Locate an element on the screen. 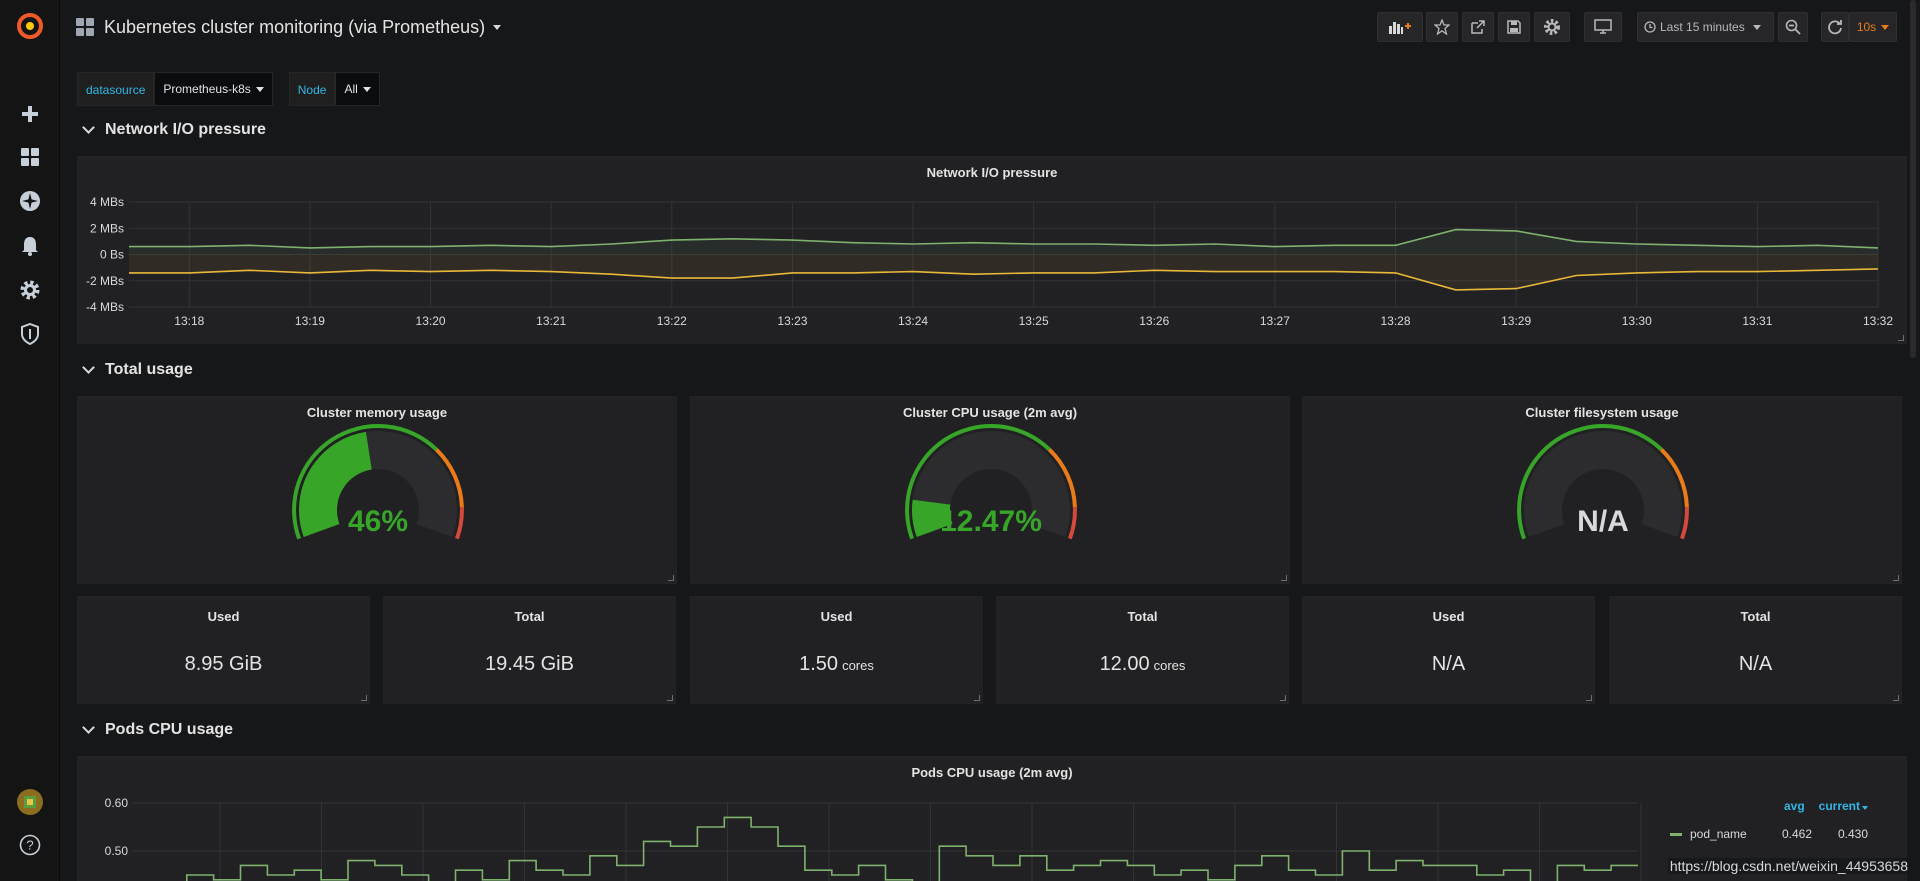 This screenshot has height=881, width=1920. legend-current-label: current is located at coordinates (1839, 806).